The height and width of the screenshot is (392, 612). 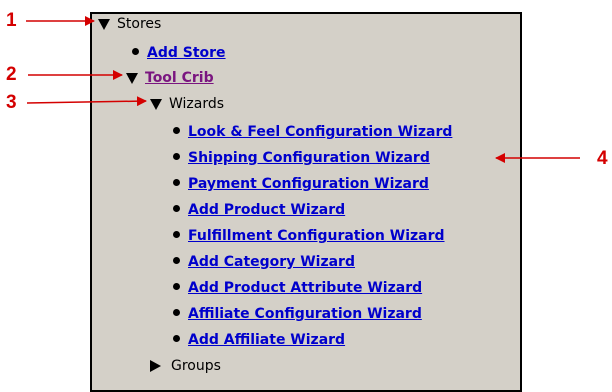 What do you see at coordinates (602, 158) in the screenshot?
I see `callout-number: 4` at bounding box center [602, 158].